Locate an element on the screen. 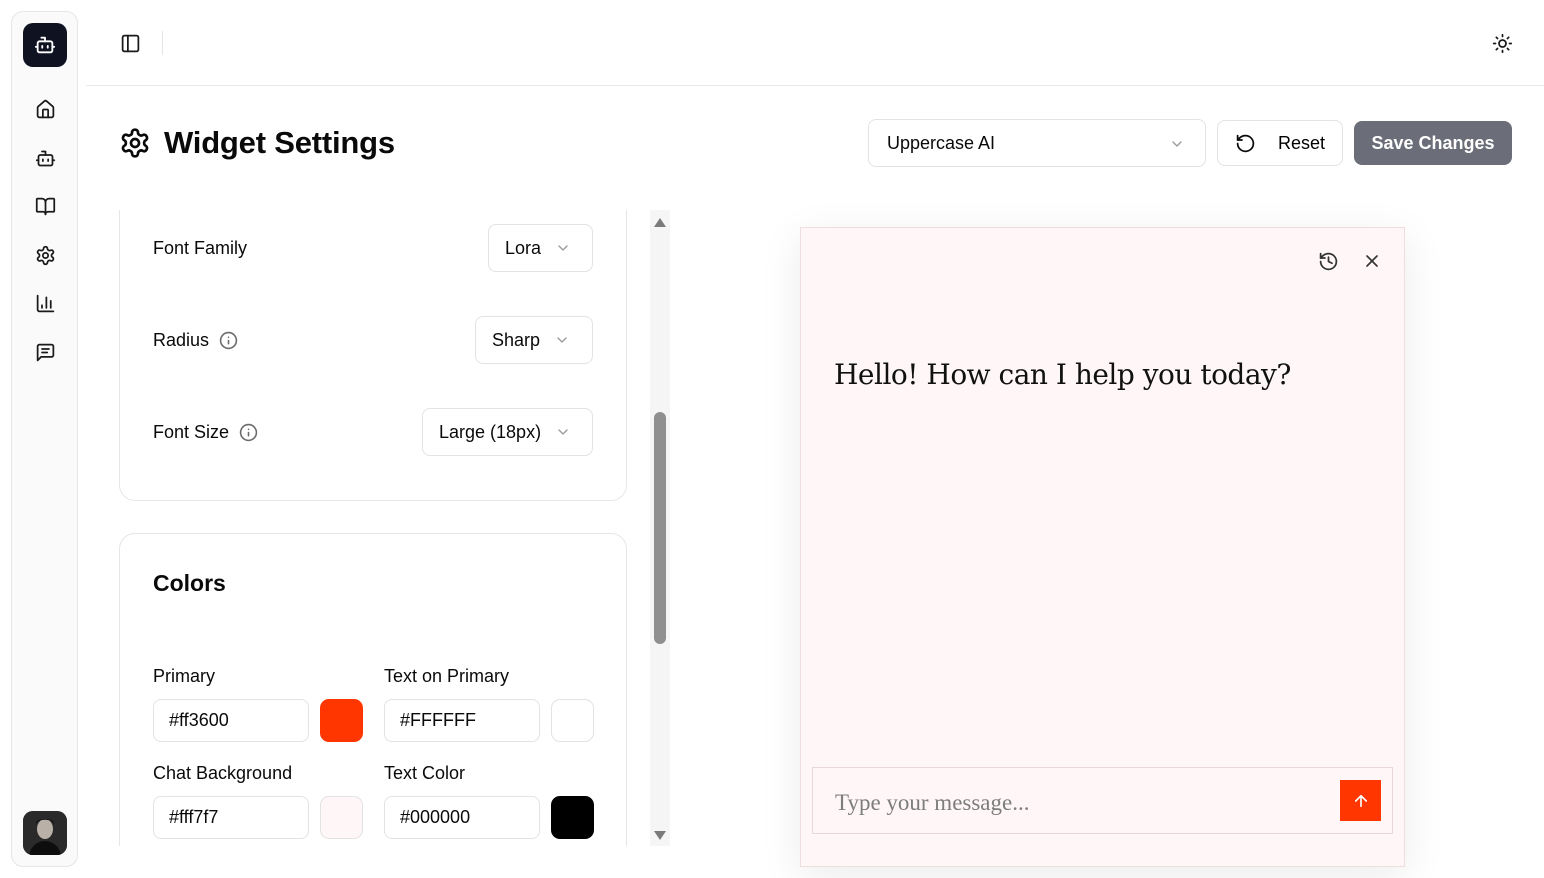  text-color-swatch is located at coordinates (572, 817).